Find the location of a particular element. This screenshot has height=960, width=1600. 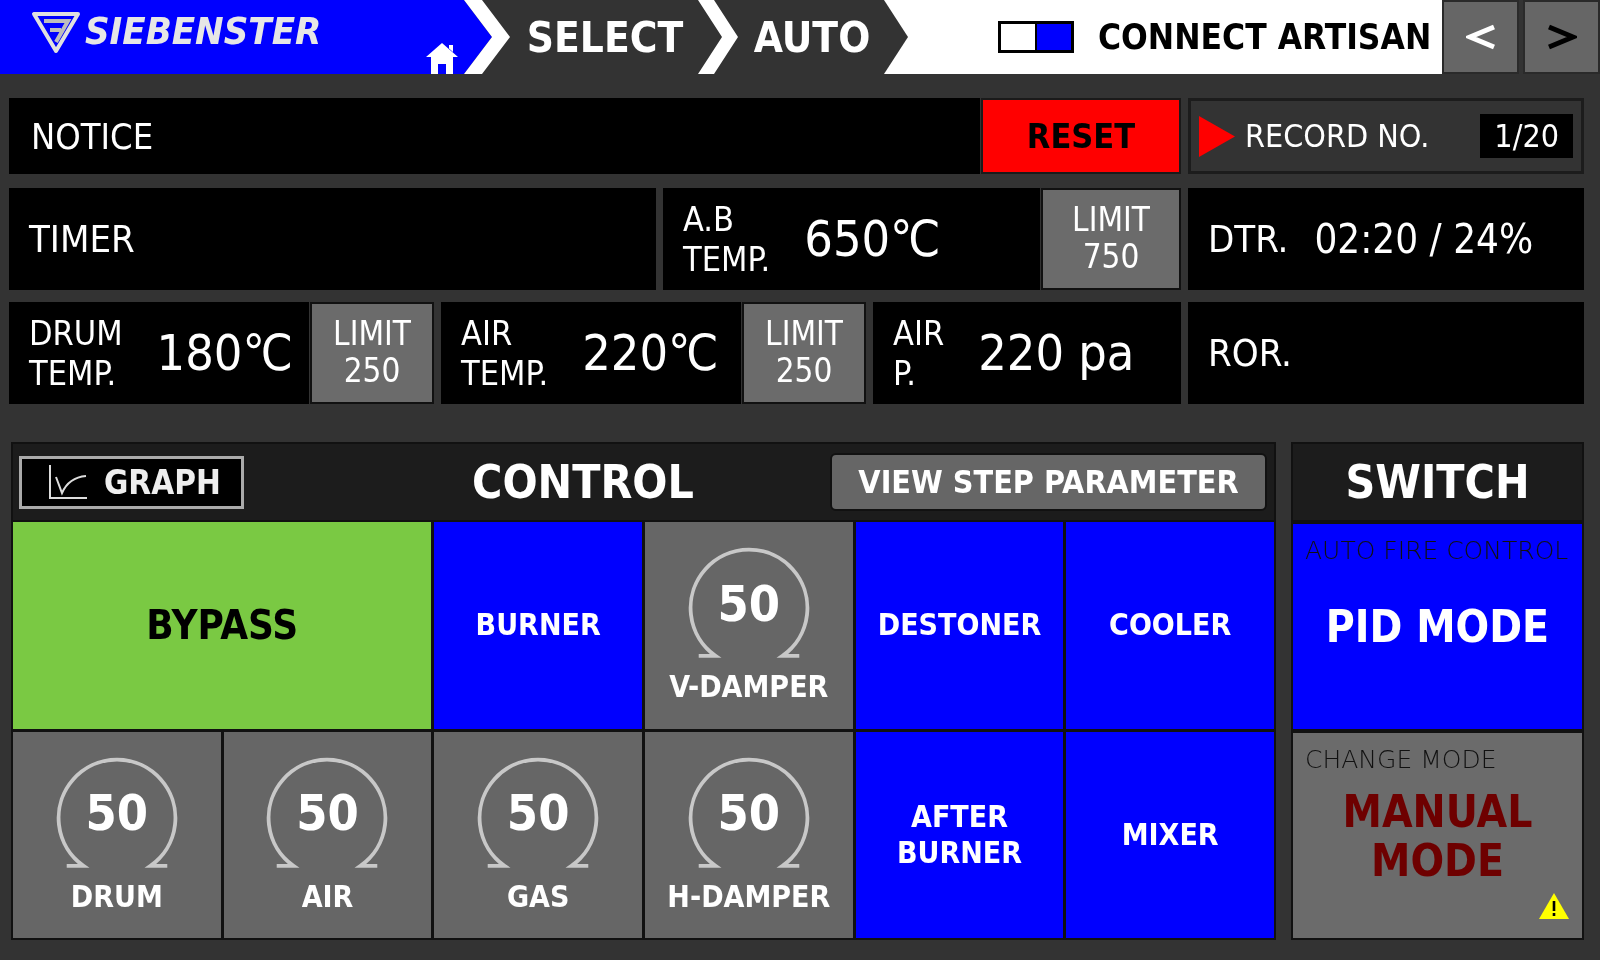

mode-caption: AUTO FIRE CONTROL is located at coordinates (1437, 550).